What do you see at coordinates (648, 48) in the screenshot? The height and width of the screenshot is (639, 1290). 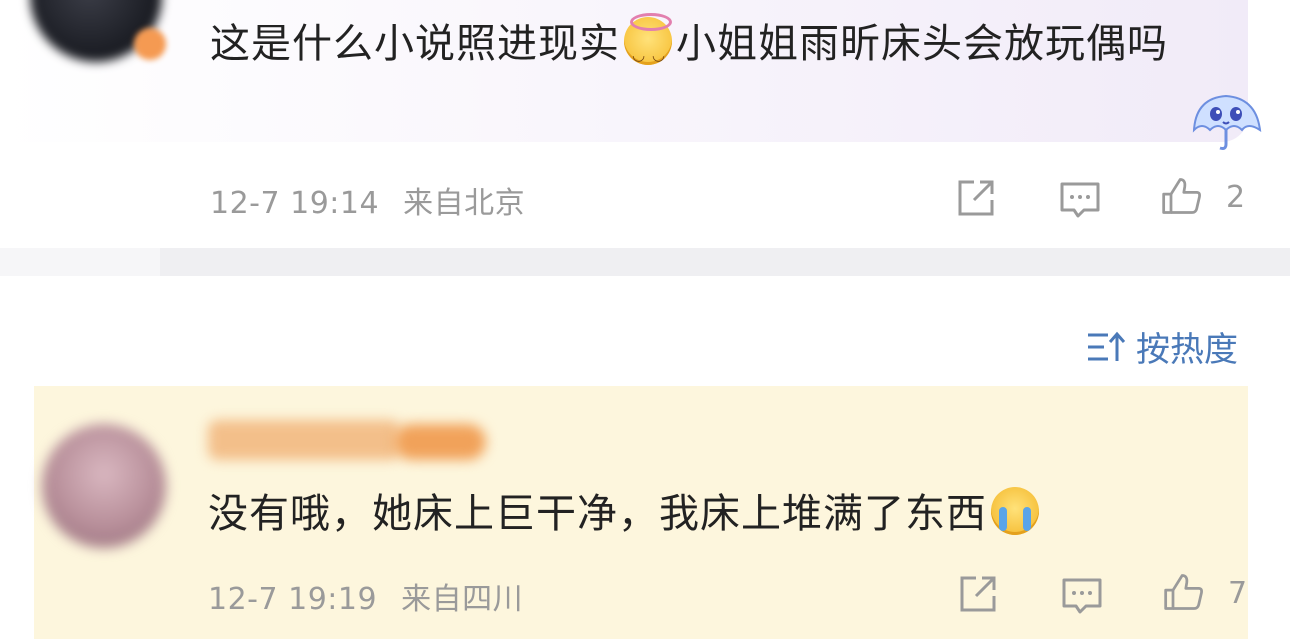 I see `angel-smile-emoji-icon` at bounding box center [648, 48].